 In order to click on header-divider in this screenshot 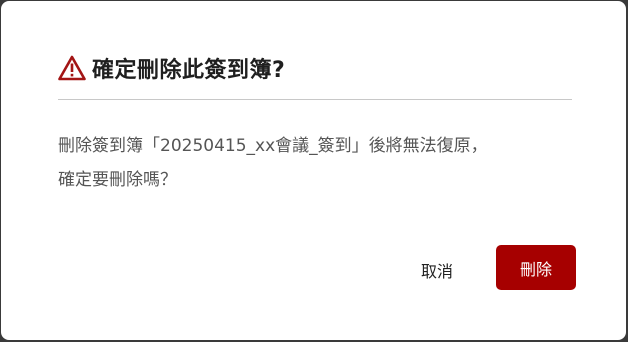, I will do `click(315, 99)`.